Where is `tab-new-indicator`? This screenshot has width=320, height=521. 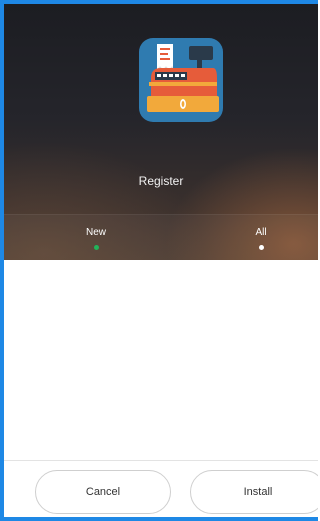
tab-new-indicator is located at coordinates (96, 247).